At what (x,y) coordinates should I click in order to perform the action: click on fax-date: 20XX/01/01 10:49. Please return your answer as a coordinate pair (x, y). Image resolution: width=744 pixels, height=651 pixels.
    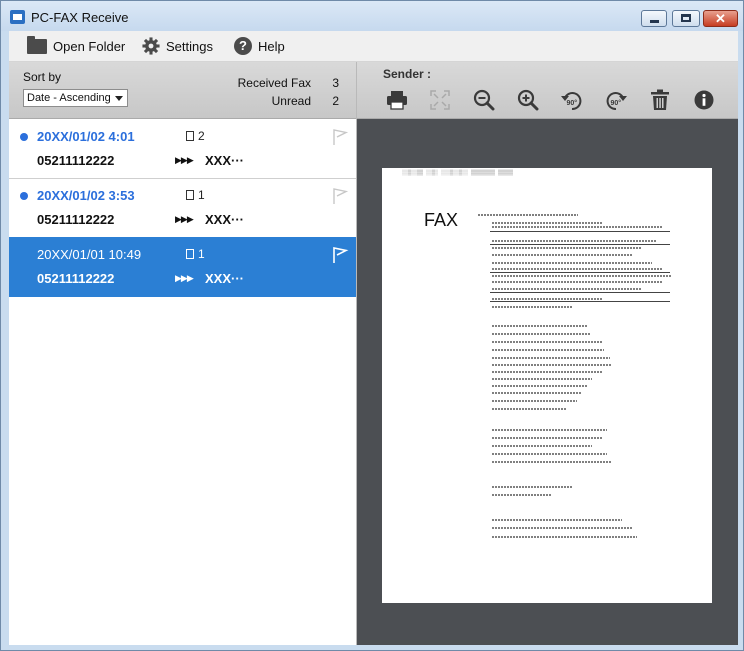
    Looking at the image, I should click on (89, 254).